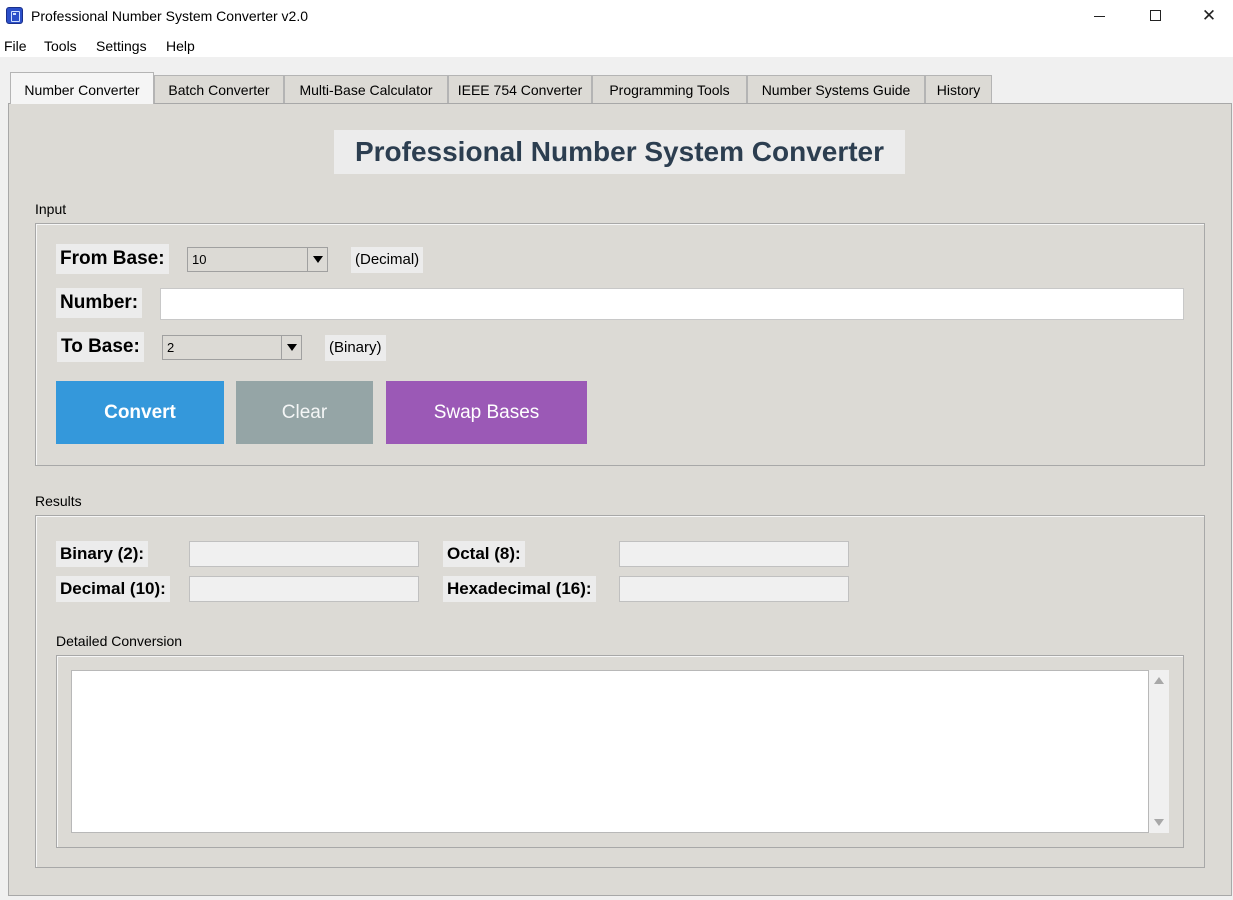 The image size is (1233, 900). I want to click on close-button: ✕, so click(1209, 16).